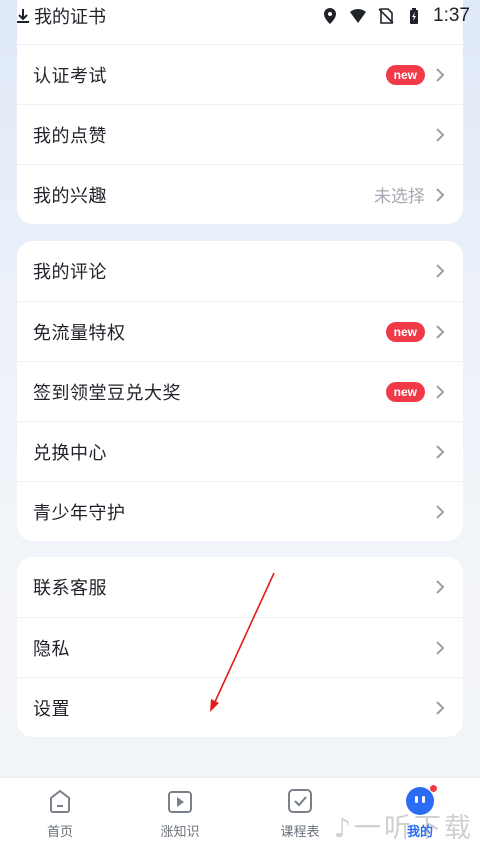 The height and width of the screenshot is (853, 480). Describe the element at coordinates (240, 815) in the screenshot. I see `bottom-nav: 首页 涨知识 课程表 我的` at that location.